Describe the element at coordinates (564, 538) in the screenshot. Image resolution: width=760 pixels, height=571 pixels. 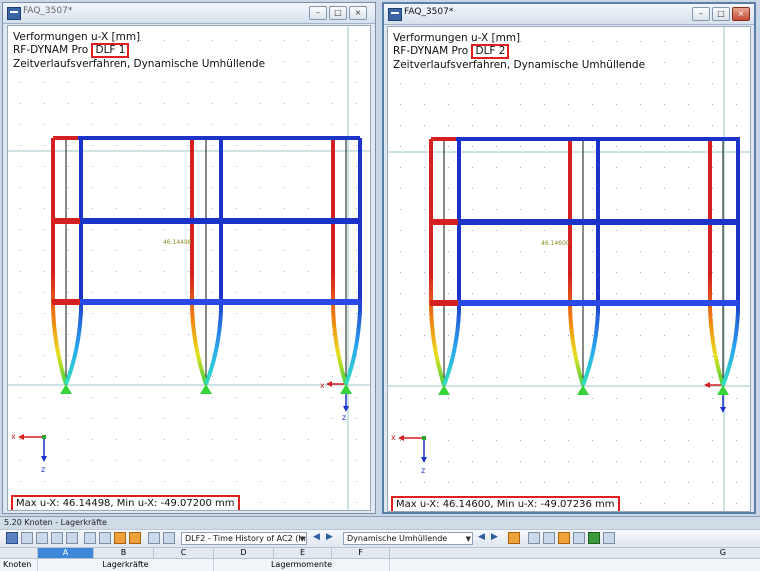
I see `highlight-icon` at that location.